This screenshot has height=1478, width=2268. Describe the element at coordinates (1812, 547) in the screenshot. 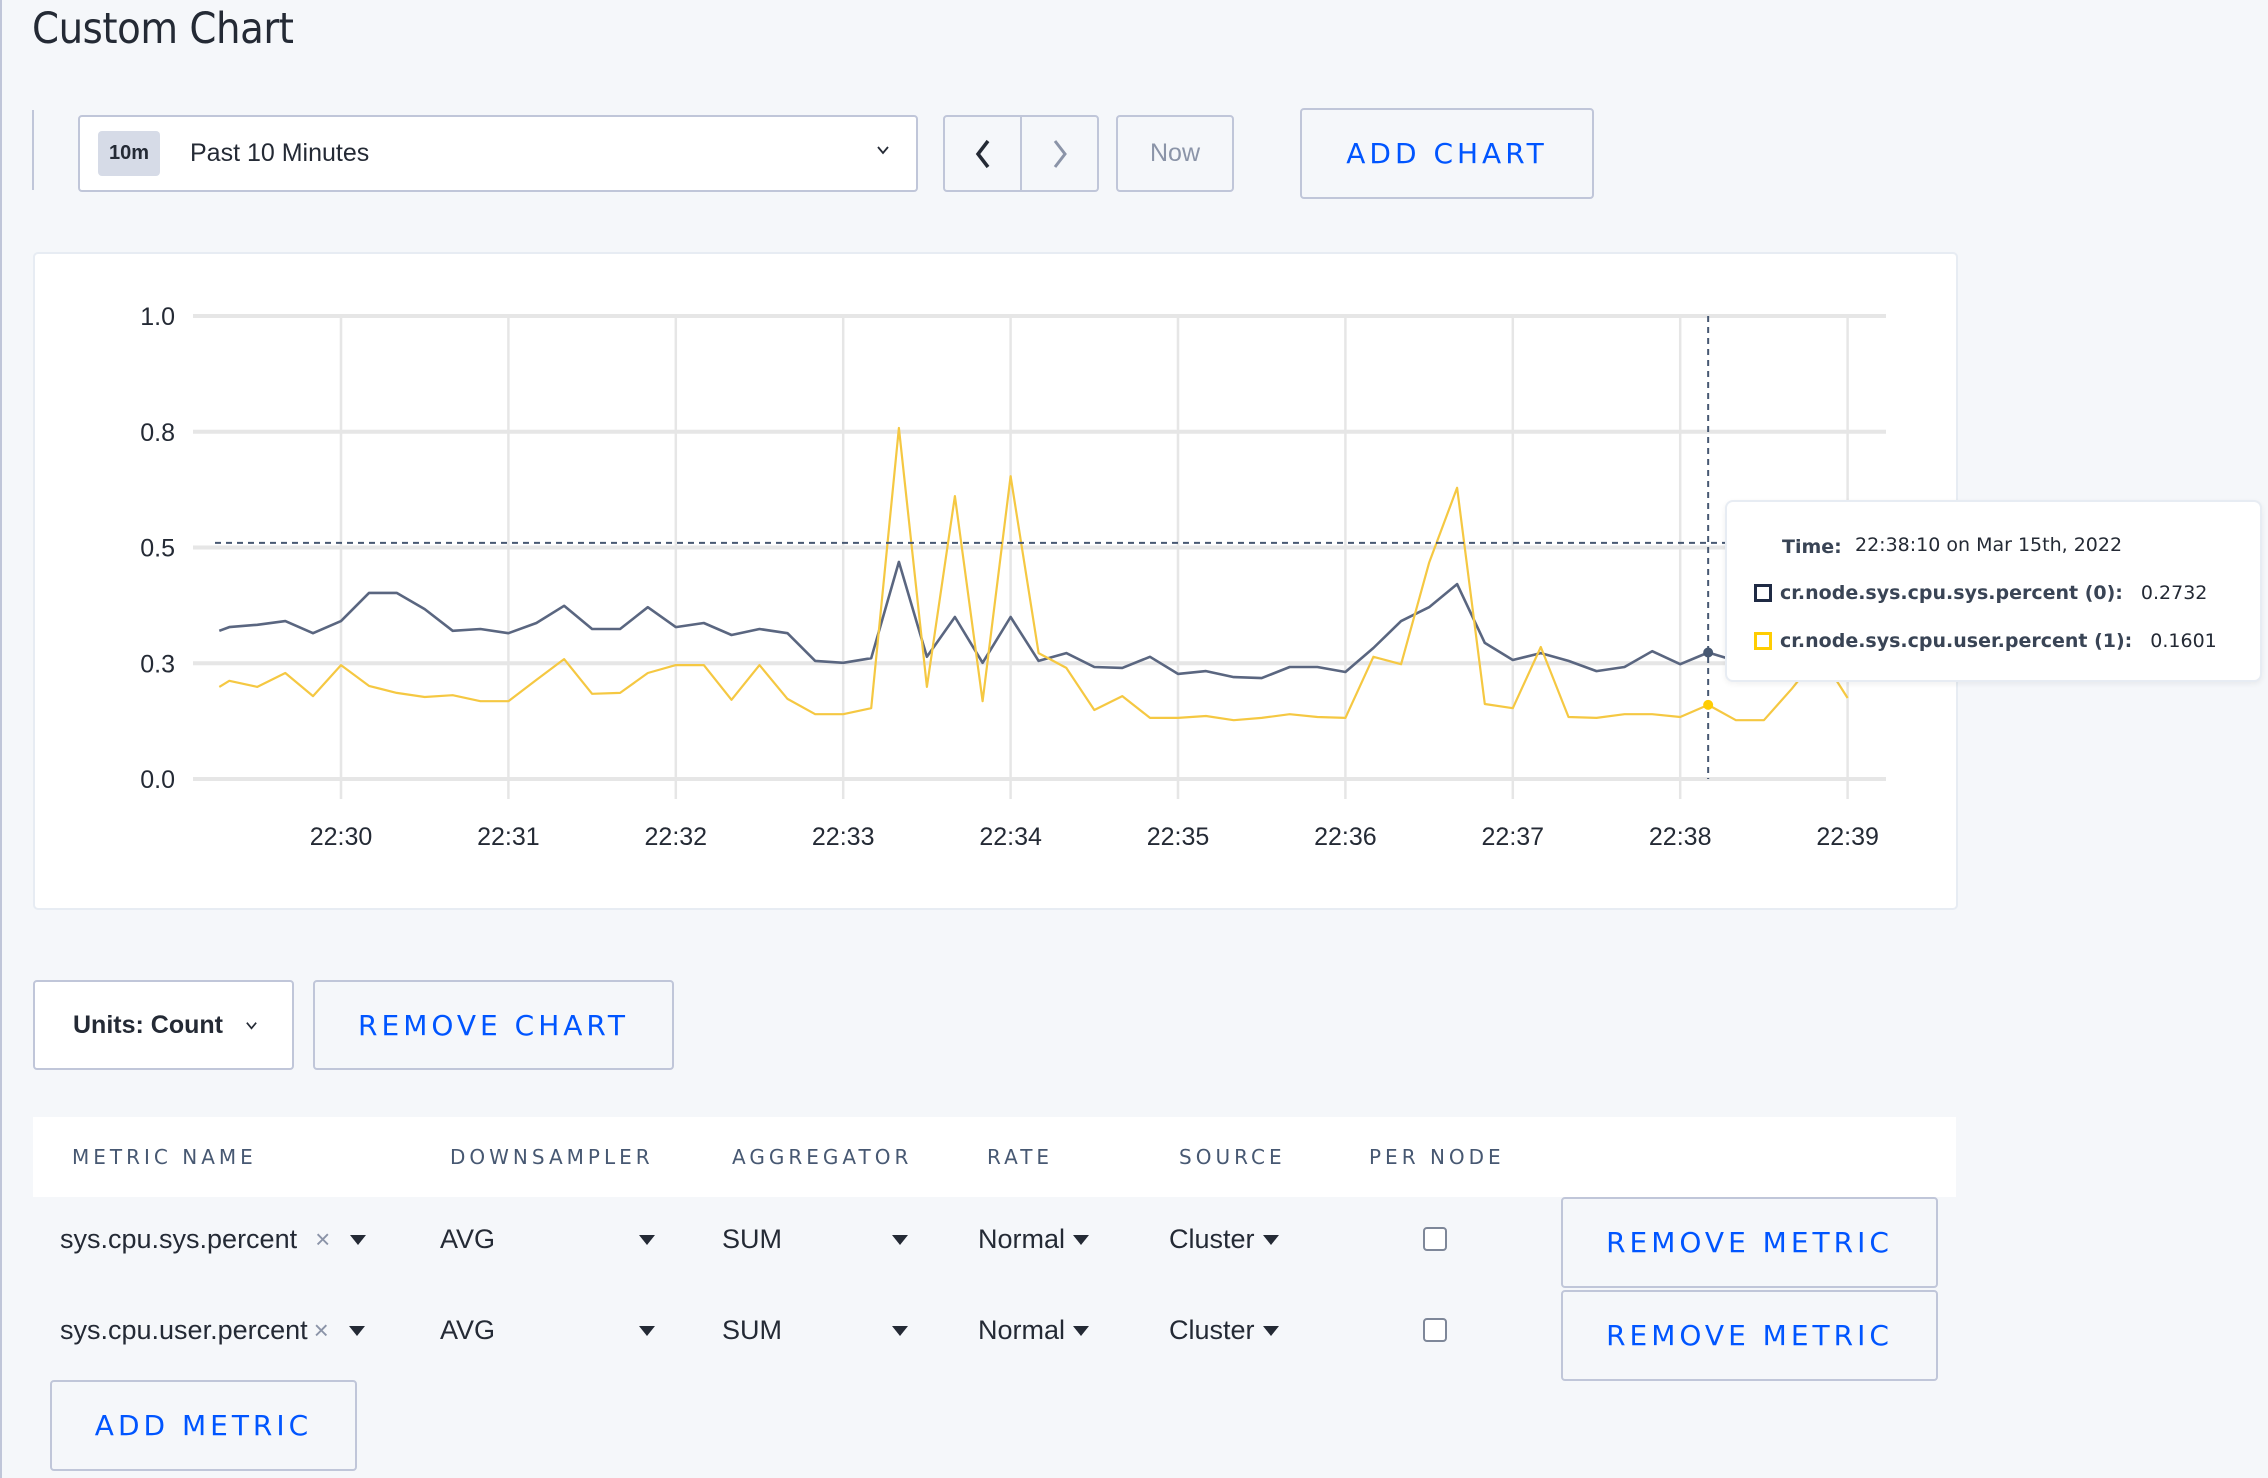

I see `tooltip-time-label: Time:` at that location.